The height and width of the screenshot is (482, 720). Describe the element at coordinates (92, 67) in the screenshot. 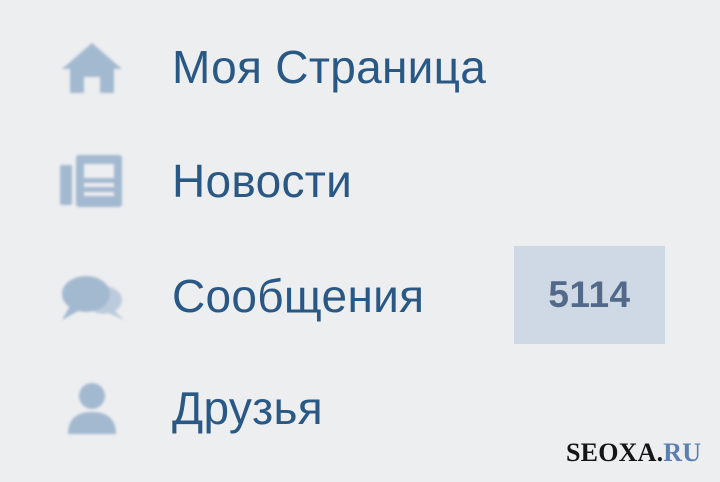

I see `home-icon` at that location.